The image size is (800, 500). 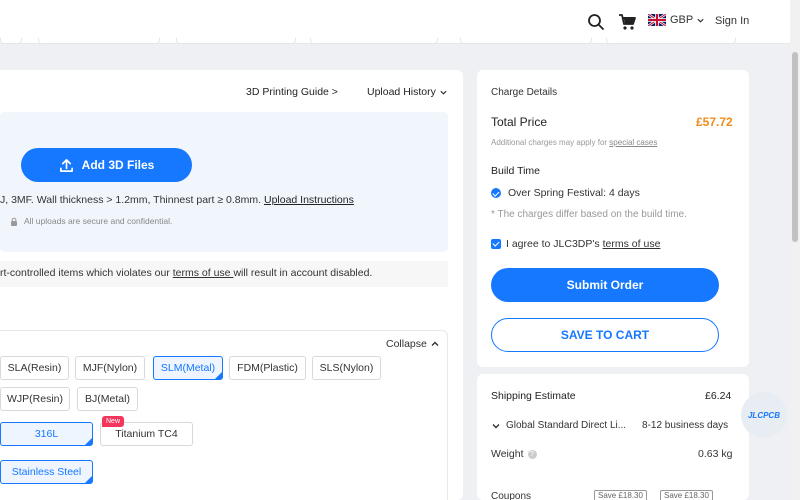 What do you see at coordinates (496, 193) in the screenshot?
I see `build-time-radio` at bounding box center [496, 193].